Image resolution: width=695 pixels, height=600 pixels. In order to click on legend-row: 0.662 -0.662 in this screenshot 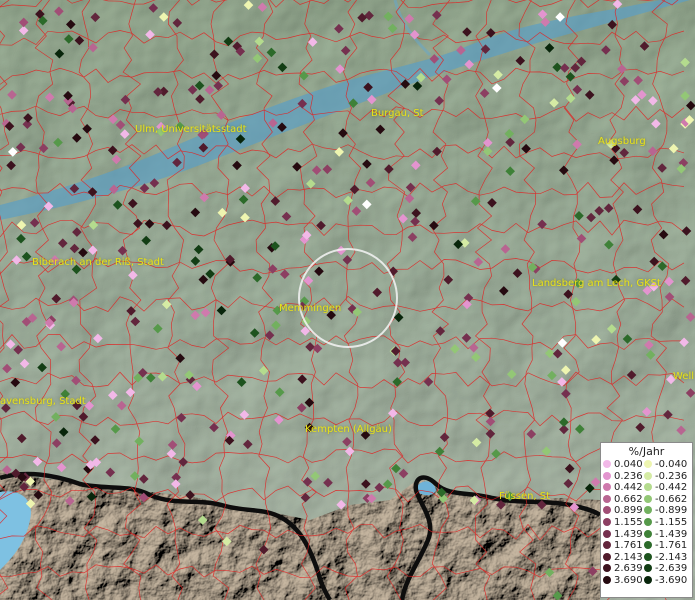, I will do `click(645, 499)`.